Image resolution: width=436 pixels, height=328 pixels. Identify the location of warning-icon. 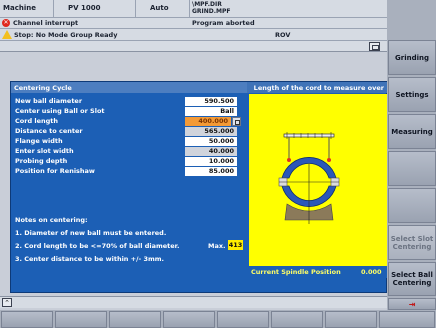
(7, 34).